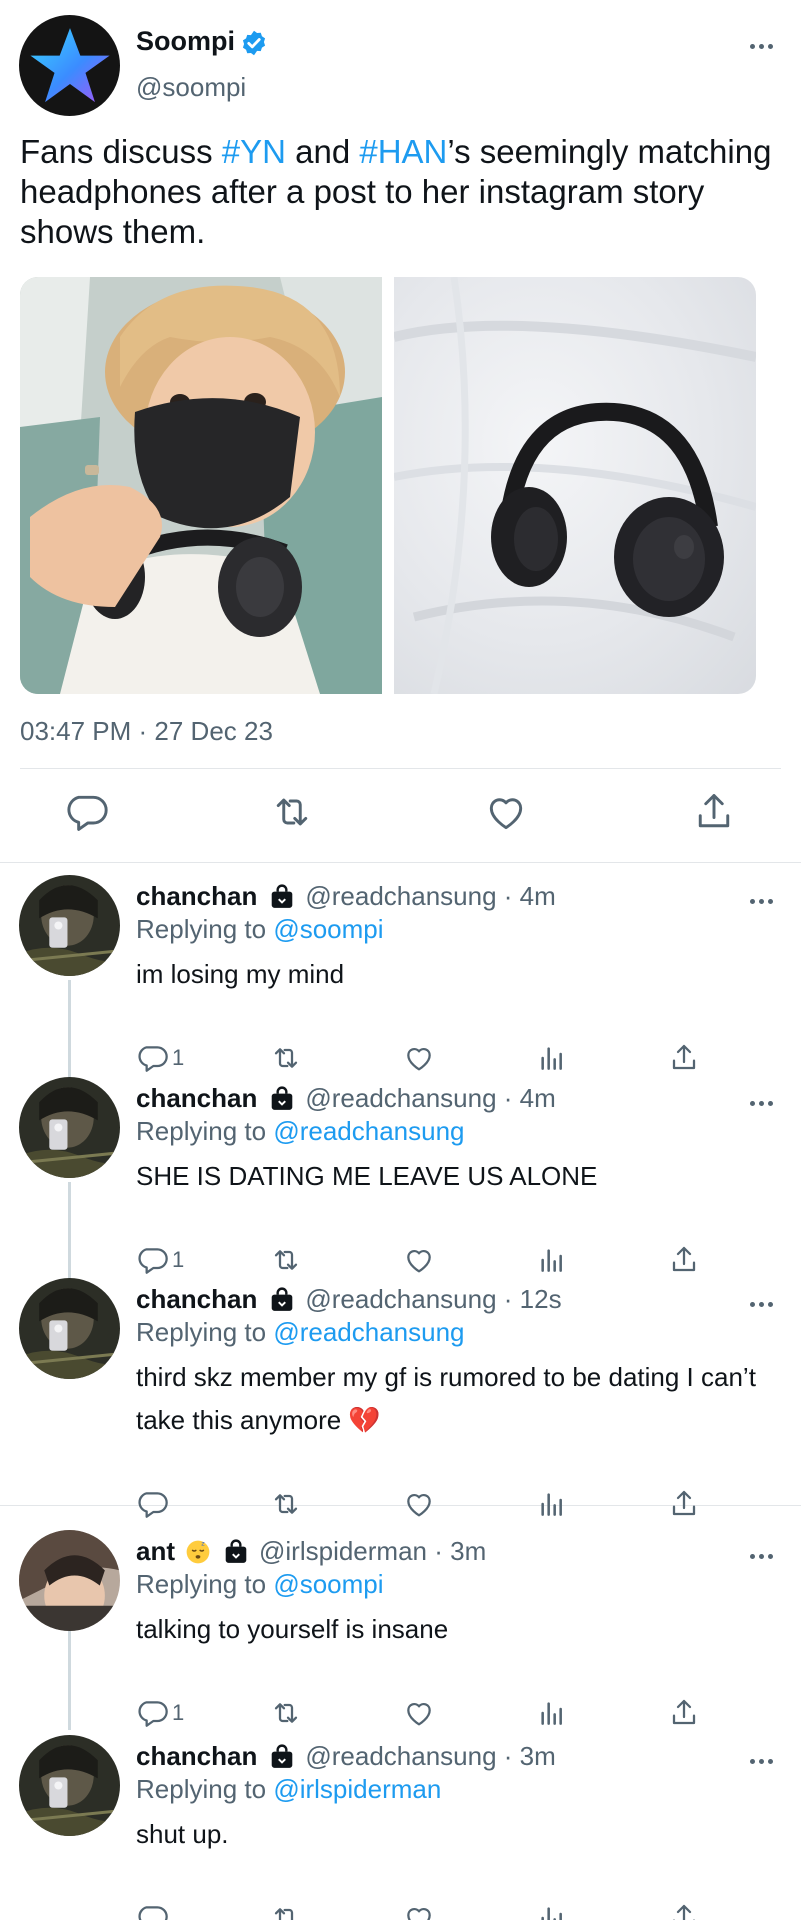  Describe the element at coordinates (155, 1551) in the screenshot. I see `reply-author-name: ant` at that location.